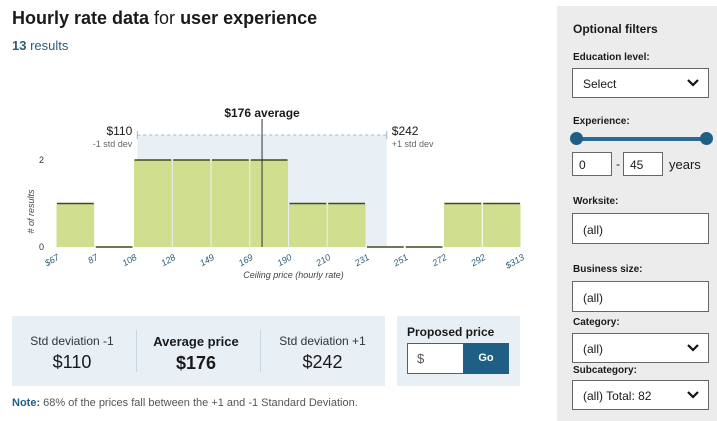  What do you see at coordinates (207, 260) in the screenshot?
I see `x-tick-label: 149` at bounding box center [207, 260].